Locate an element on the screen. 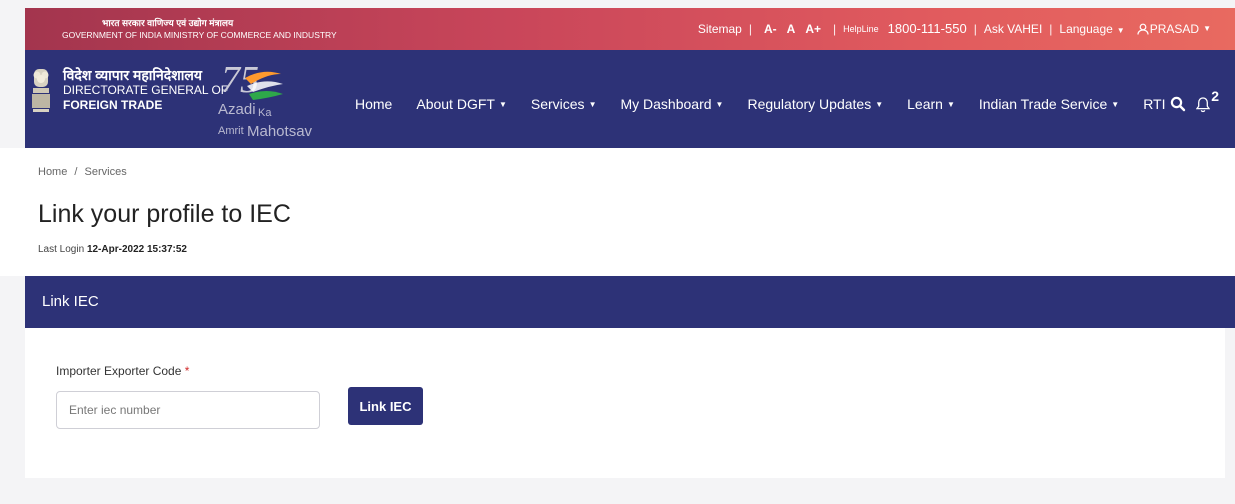 The width and height of the screenshot is (1235, 504). aka-ka: Ka is located at coordinates (265, 113).